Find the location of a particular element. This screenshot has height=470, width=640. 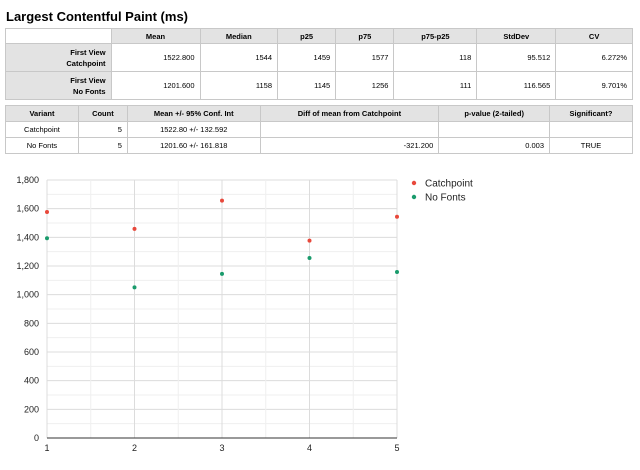

x-tick-label: 2 is located at coordinates (134, 448).